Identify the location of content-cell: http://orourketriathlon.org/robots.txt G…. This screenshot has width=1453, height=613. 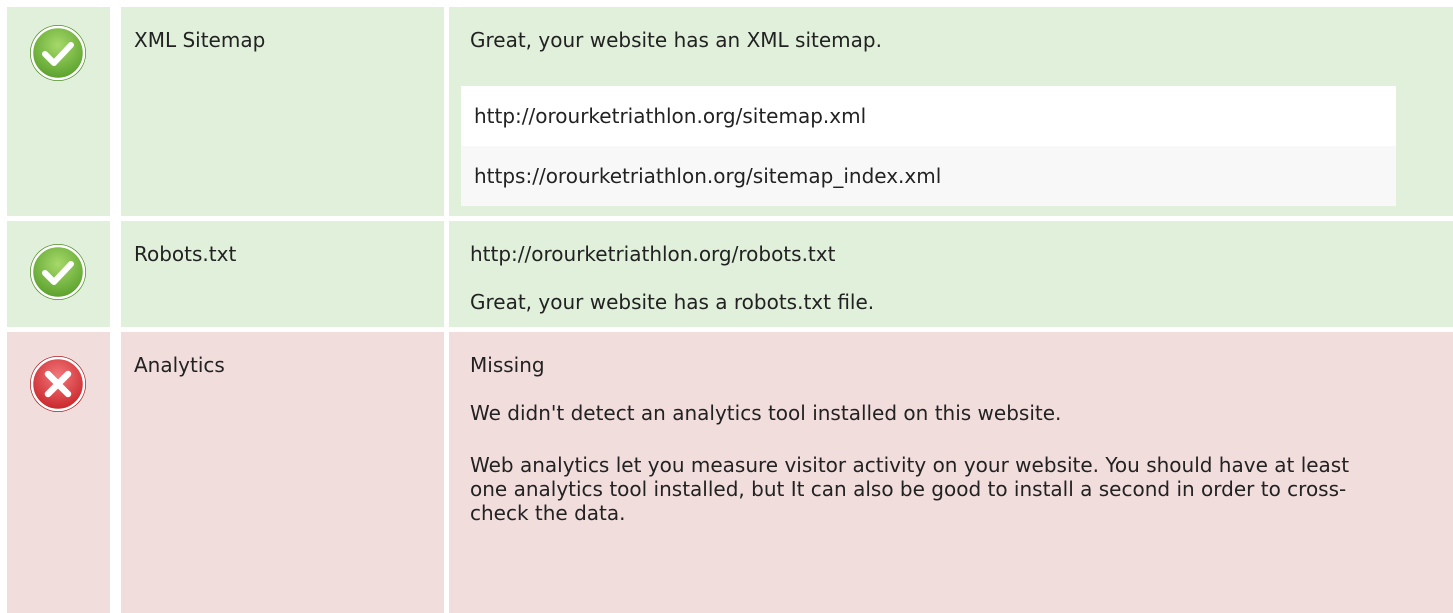
(951, 274).